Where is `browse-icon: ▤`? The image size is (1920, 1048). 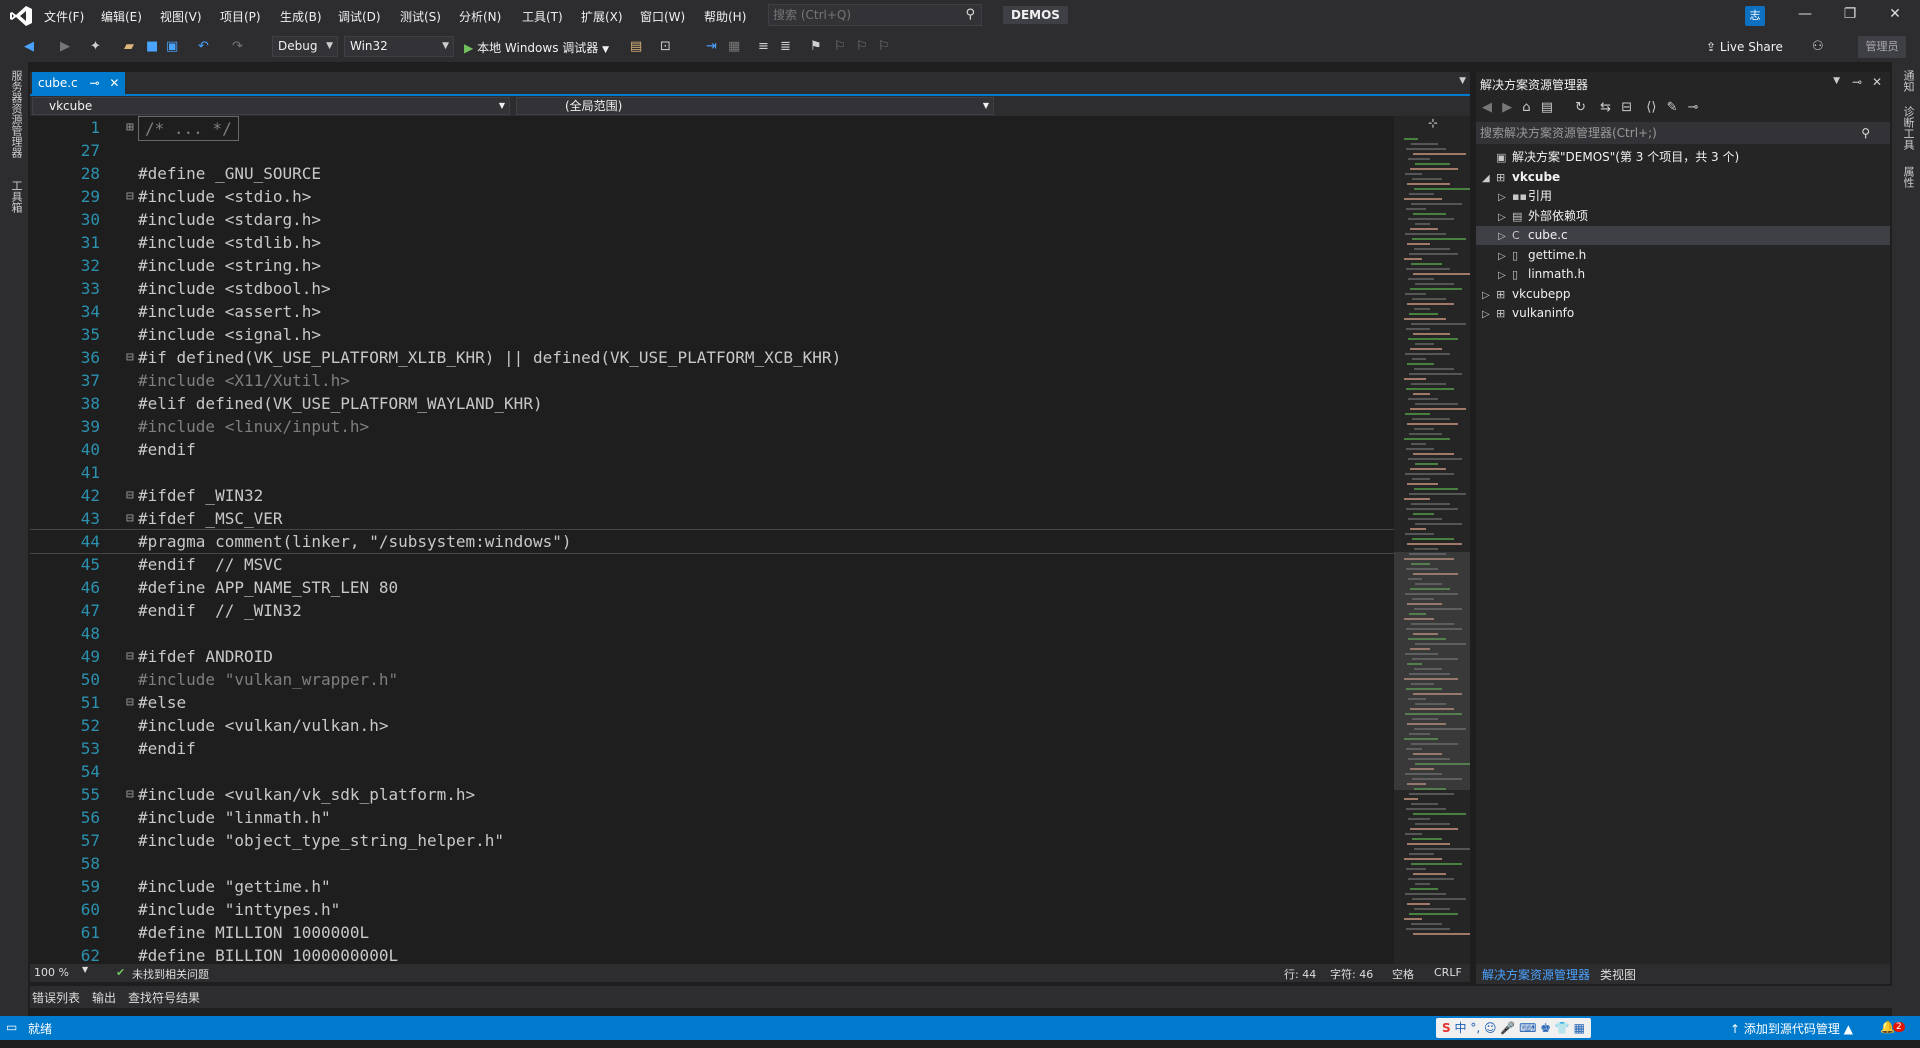 browse-icon: ▤ is located at coordinates (636, 46).